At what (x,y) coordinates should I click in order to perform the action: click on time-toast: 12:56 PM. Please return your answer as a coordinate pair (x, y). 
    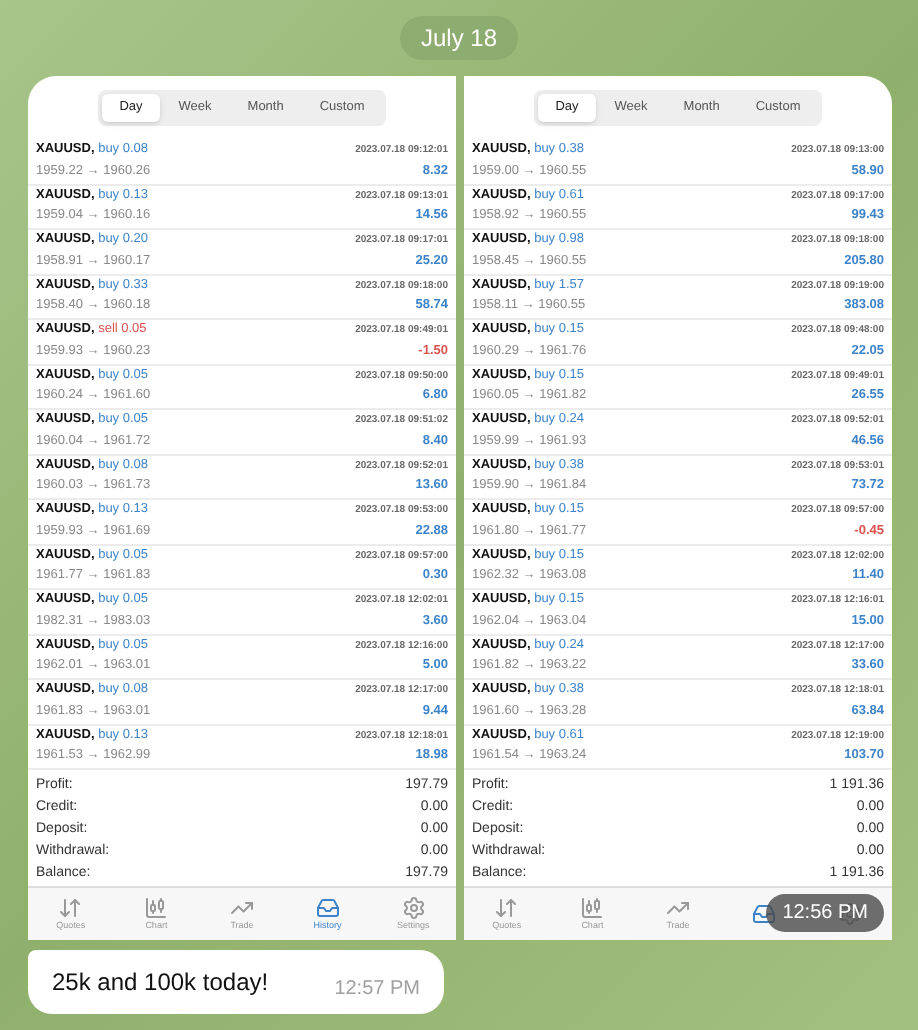
    Looking at the image, I should click on (825, 913).